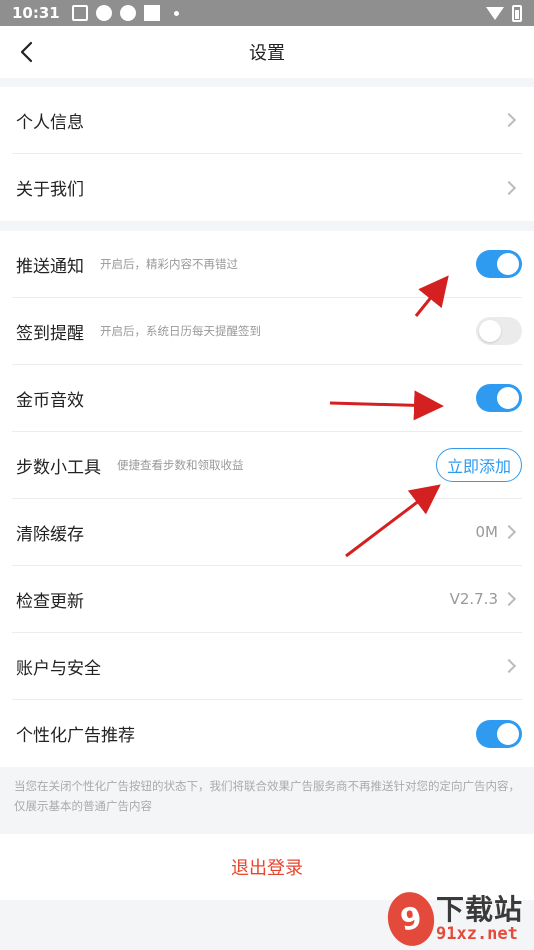  Describe the element at coordinates (267, 599) in the screenshot. I see `row-check-update: 检查更新 V2.7.3` at that location.